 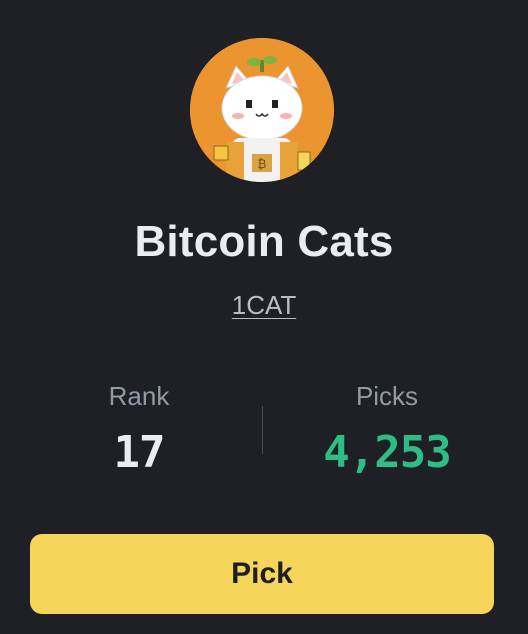 I want to click on token-ticker-link-wrap: 1CAT, so click(x=264, y=305).